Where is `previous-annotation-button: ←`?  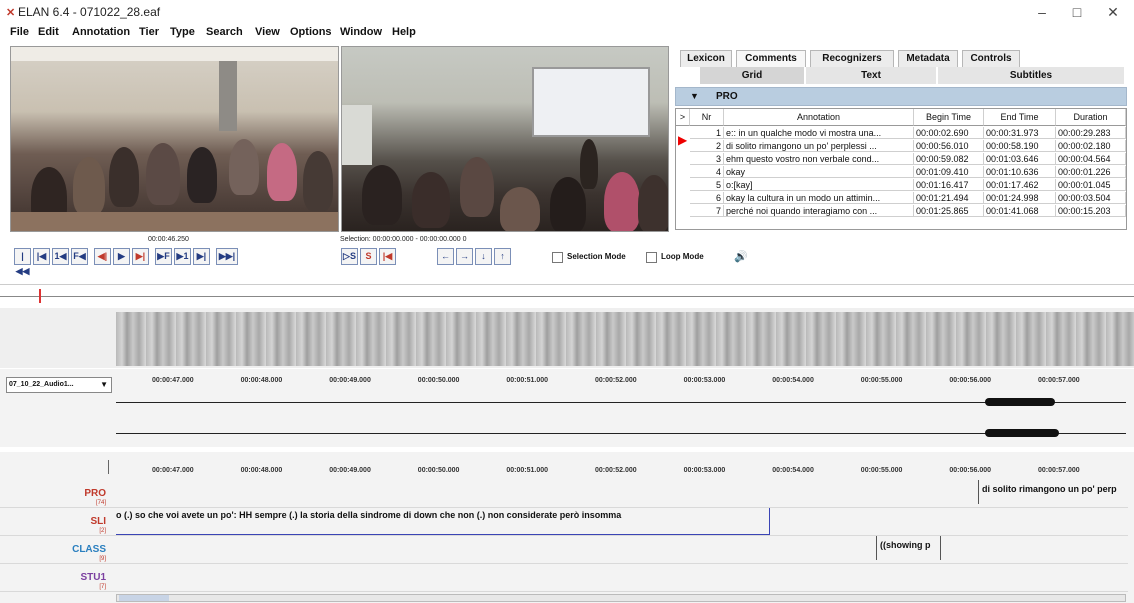 previous-annotation-button: ← is located at coordinates (445, 256).